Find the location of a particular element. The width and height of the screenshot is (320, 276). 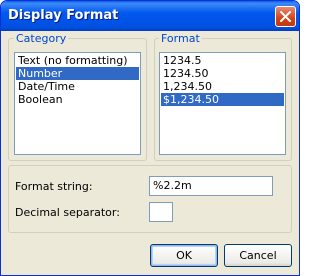

category-legend: Category is located at coordinates (41, 38).